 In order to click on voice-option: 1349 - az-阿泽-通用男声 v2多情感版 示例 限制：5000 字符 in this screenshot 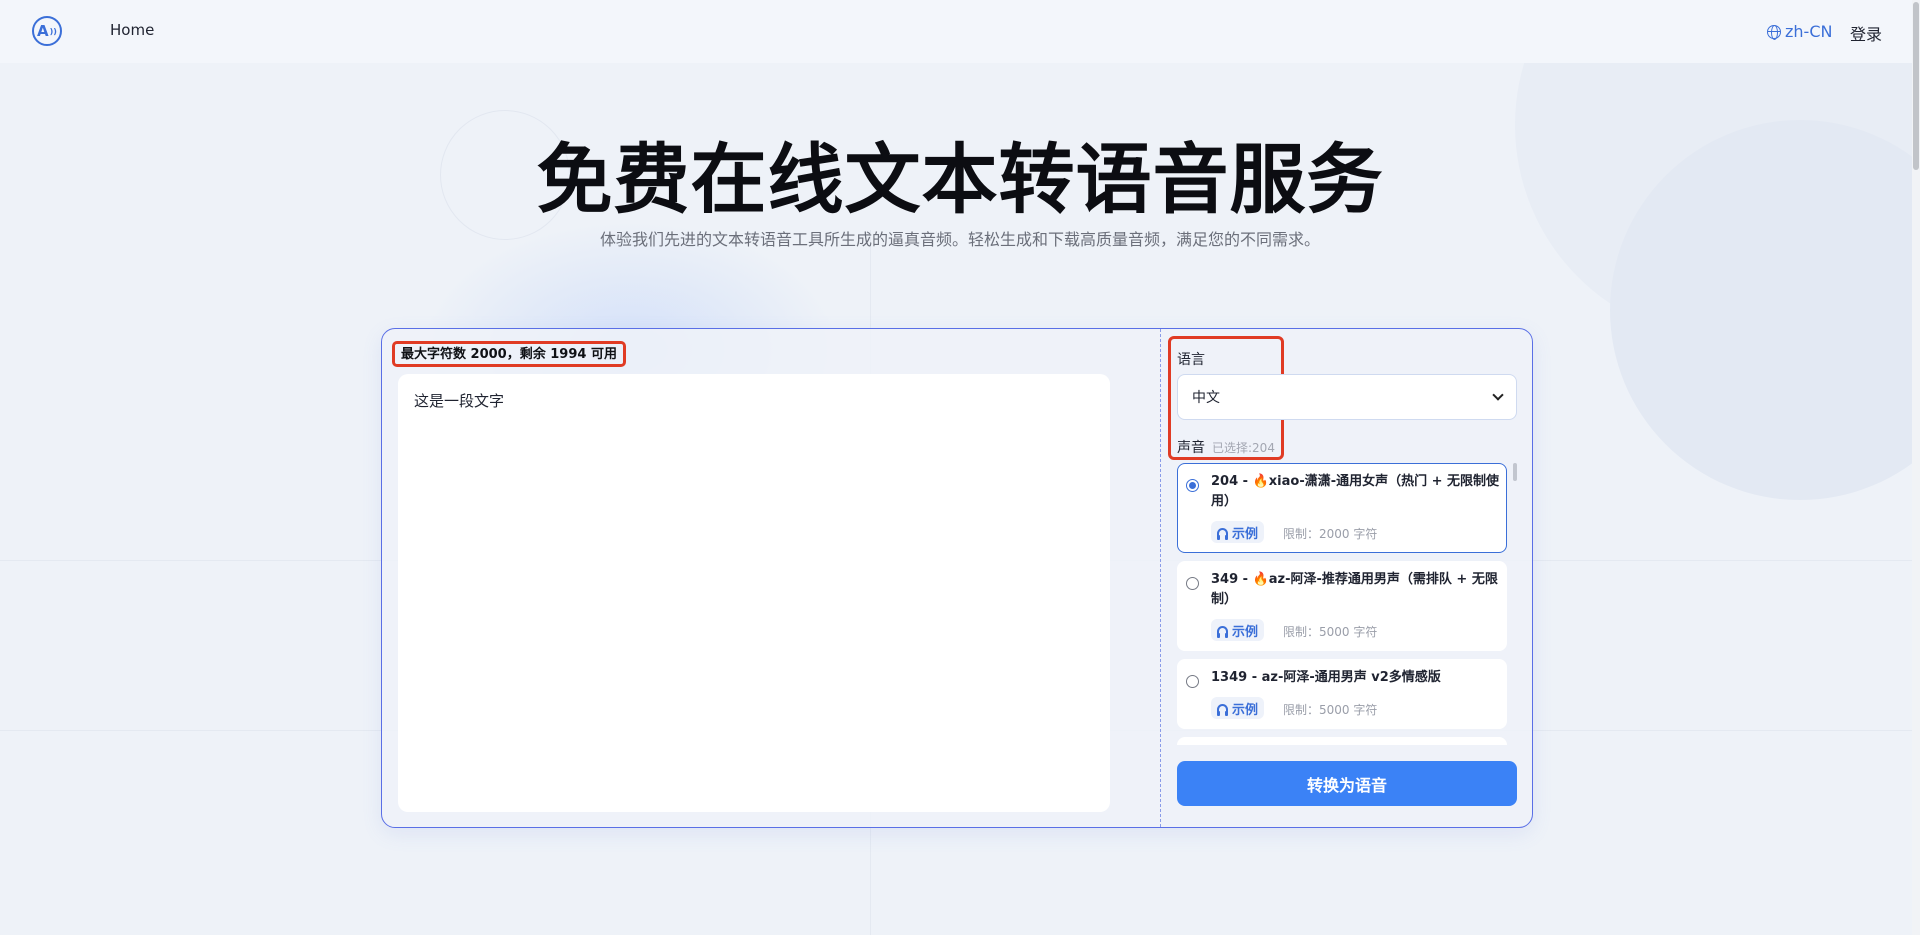, I will do `click(1342, 694)`.